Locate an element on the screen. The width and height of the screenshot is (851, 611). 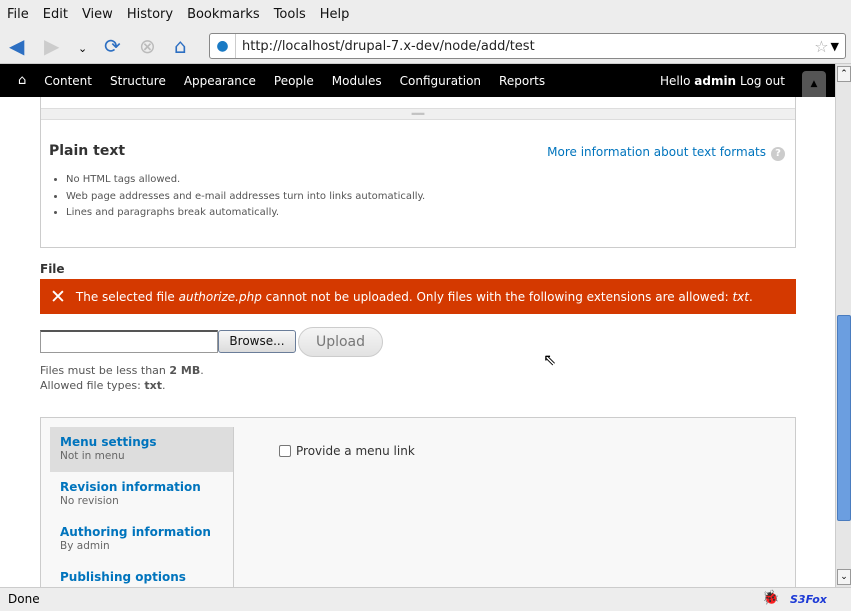
toolbar-configuration: Configuration is located at coordinates (440, 81).